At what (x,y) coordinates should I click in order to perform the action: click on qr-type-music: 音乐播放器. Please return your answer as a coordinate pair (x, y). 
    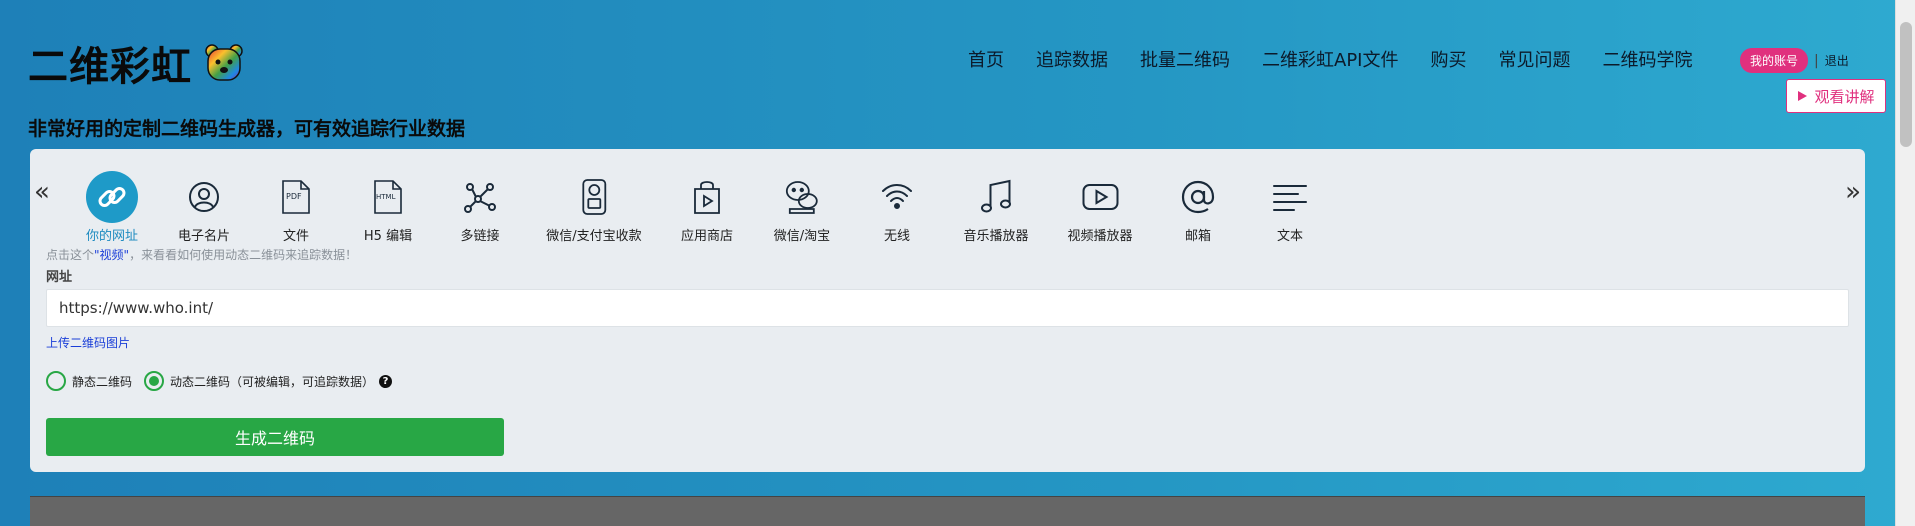
    Looking at the image, I should click on (996, 207).